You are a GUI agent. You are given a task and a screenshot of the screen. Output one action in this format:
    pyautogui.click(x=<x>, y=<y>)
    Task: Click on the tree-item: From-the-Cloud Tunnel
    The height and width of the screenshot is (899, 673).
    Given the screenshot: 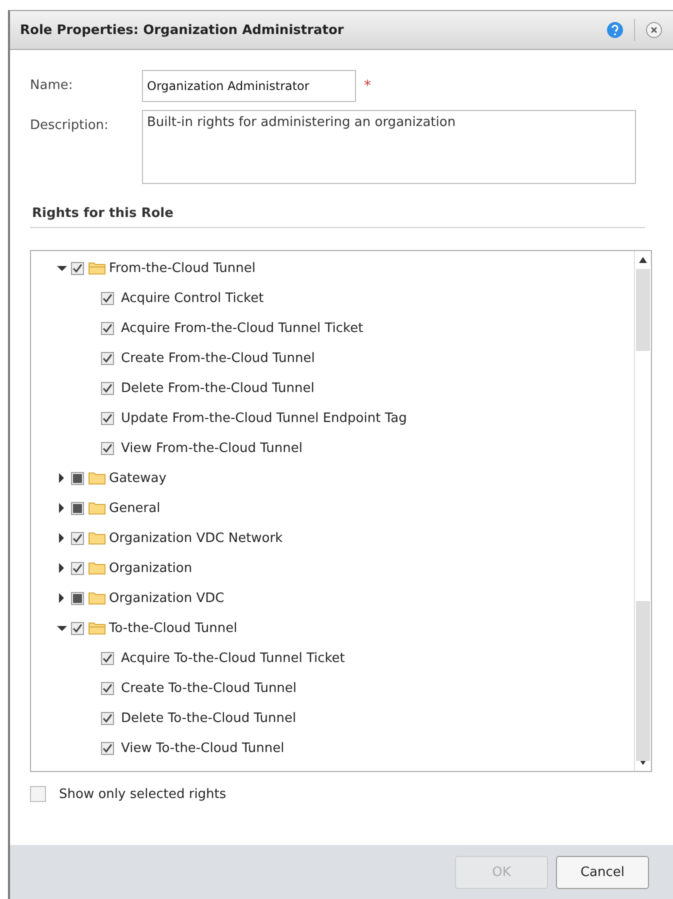 What is the action you would take?
    pyautogui.click(x=182, y=268)
    